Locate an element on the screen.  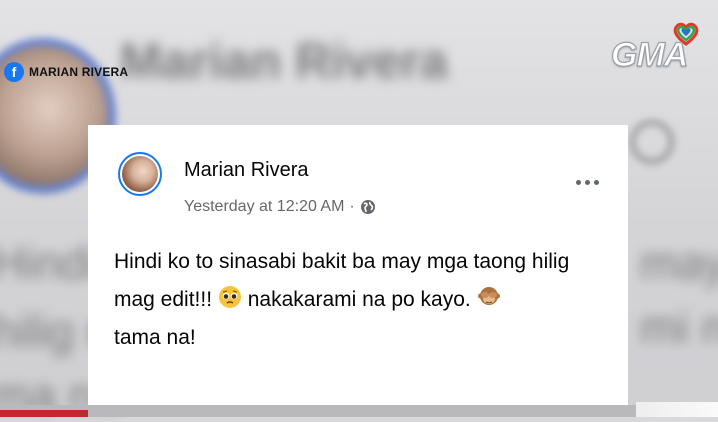
avatar-photo is located at coordinates (140, 174).